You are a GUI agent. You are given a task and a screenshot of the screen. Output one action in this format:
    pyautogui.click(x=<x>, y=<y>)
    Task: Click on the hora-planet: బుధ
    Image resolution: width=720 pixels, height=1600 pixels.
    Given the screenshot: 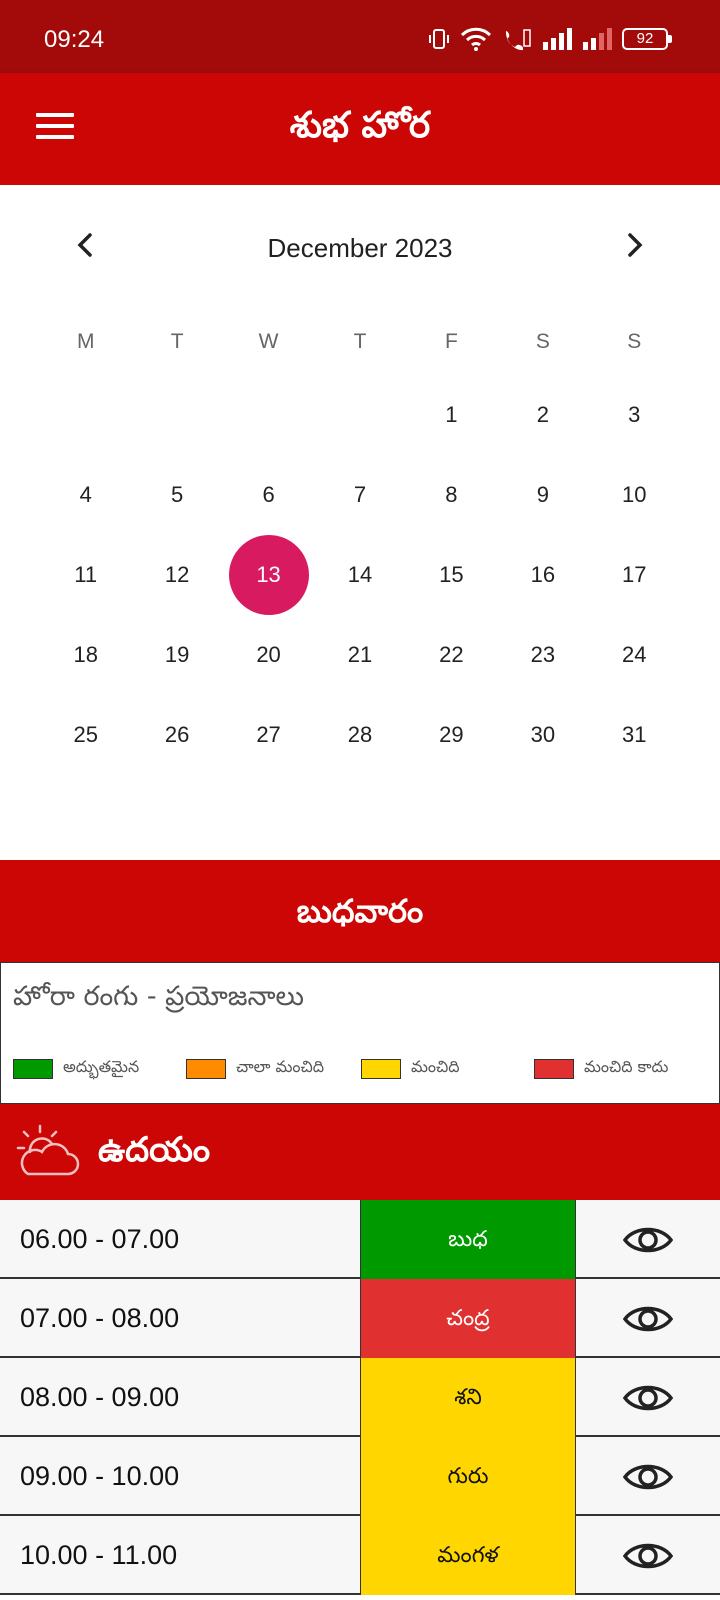 What is the action you would take?
    pyautogui.click(x=468, y=1239)
    